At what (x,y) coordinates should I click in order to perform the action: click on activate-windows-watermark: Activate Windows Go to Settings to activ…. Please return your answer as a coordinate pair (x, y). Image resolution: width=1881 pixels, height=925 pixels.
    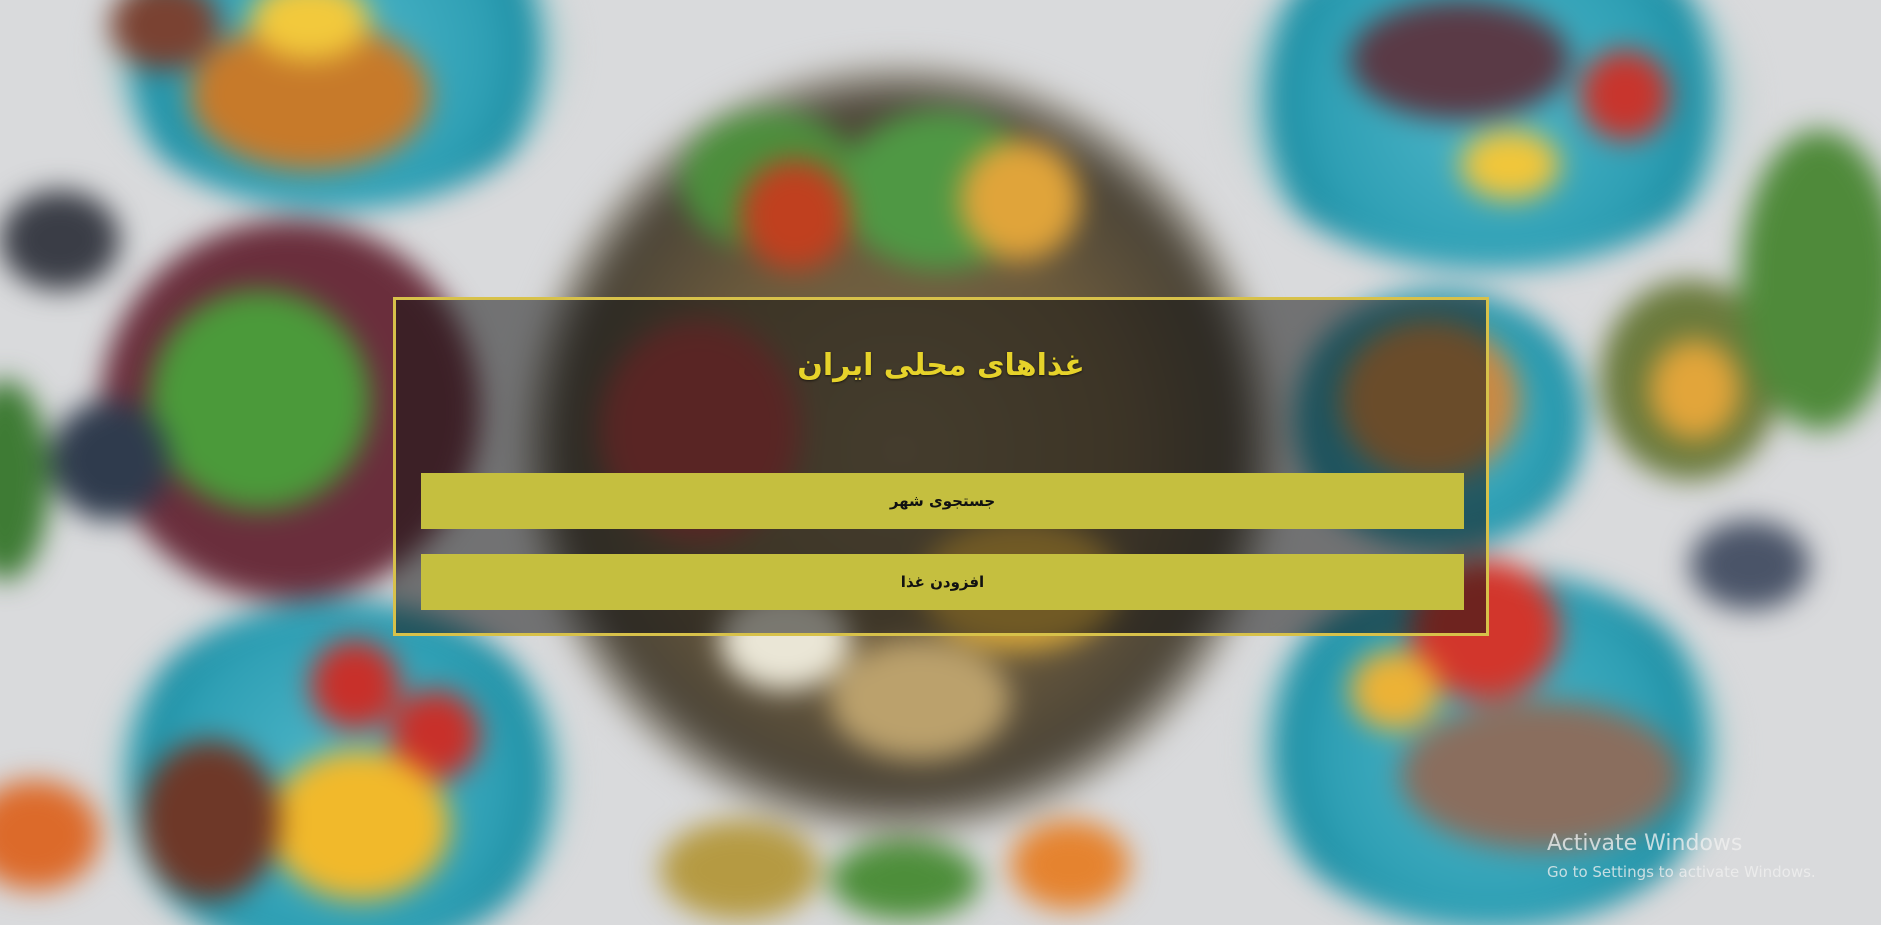
    Looking at the image, I should click on (1681, 856).